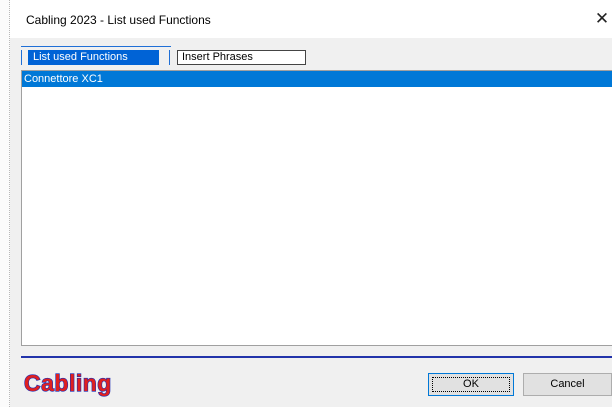 This screenshot has height=407, width=612. I want to click on close-icon: ✕, so click(602, 19).